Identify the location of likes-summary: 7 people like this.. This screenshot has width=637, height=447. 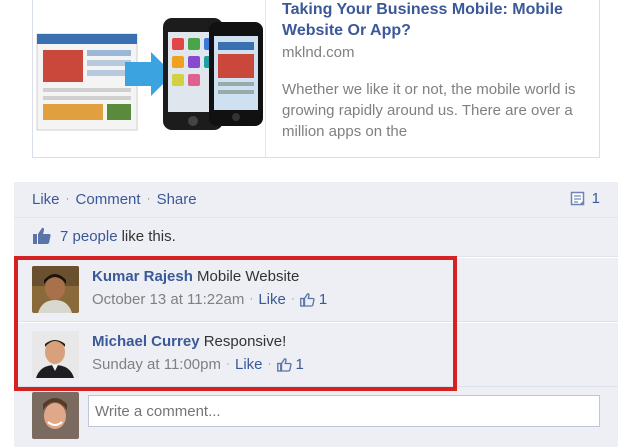
(104, 236).